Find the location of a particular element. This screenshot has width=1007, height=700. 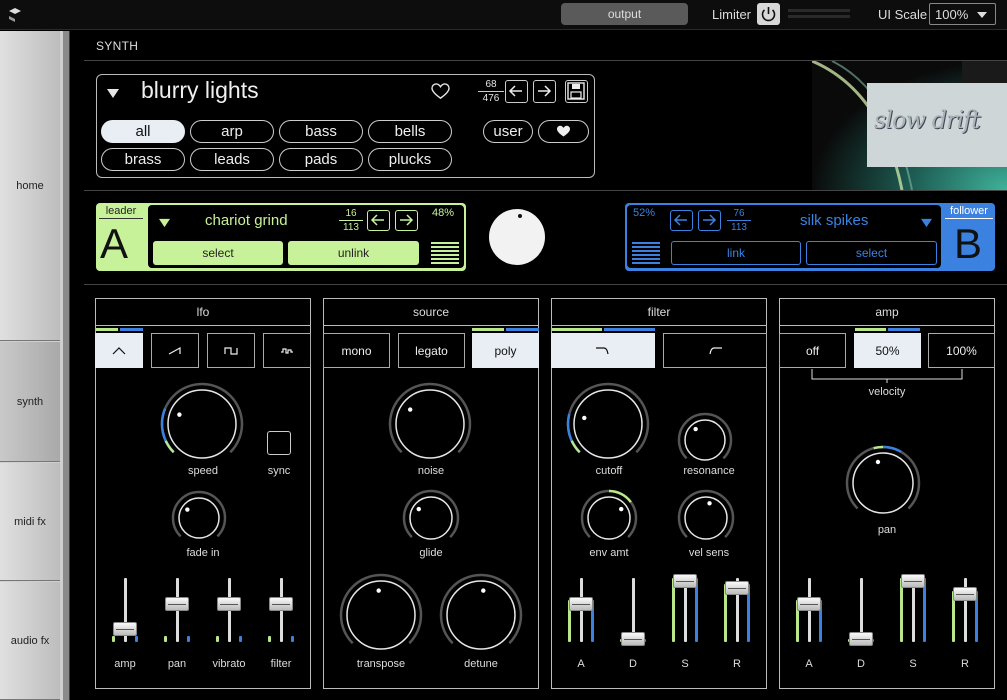

lfo-speed-knob is located at coordinates (202, 426).